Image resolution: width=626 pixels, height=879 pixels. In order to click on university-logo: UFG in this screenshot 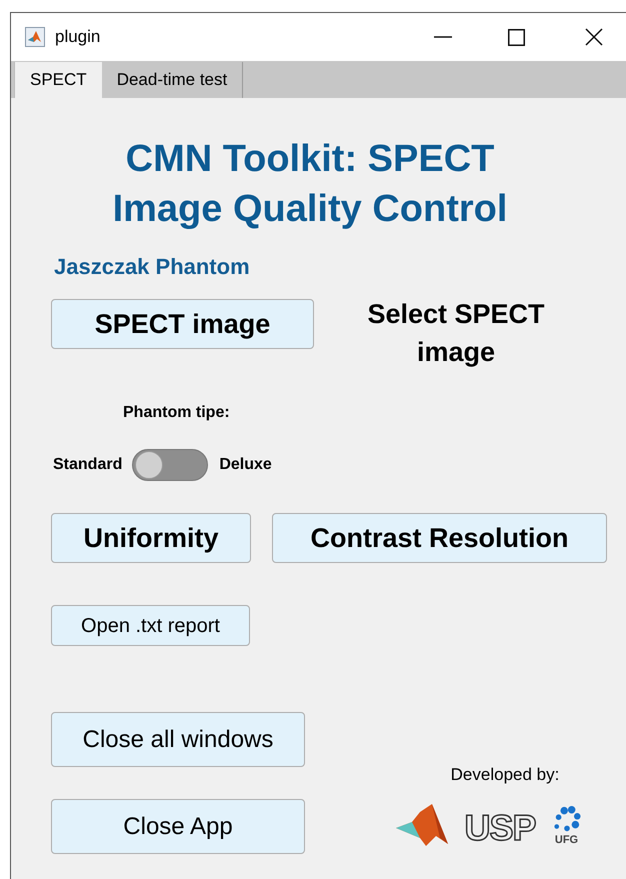, I will do `click(567, 826)`.